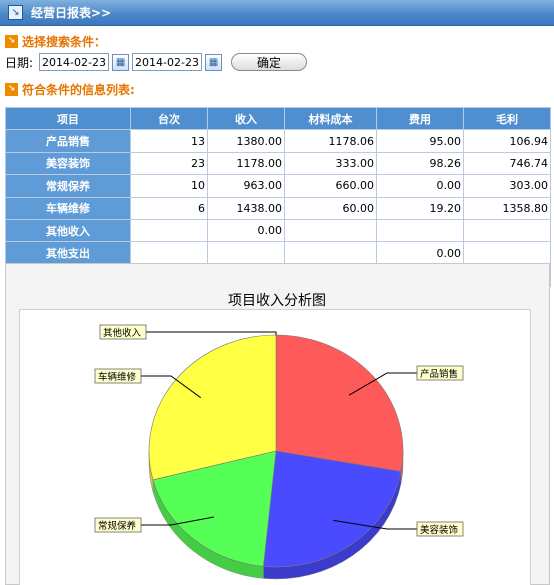  Describe the element at coordinates (439, 530) in the screenshot. I see `slice-label: 美容装饰` at that location.